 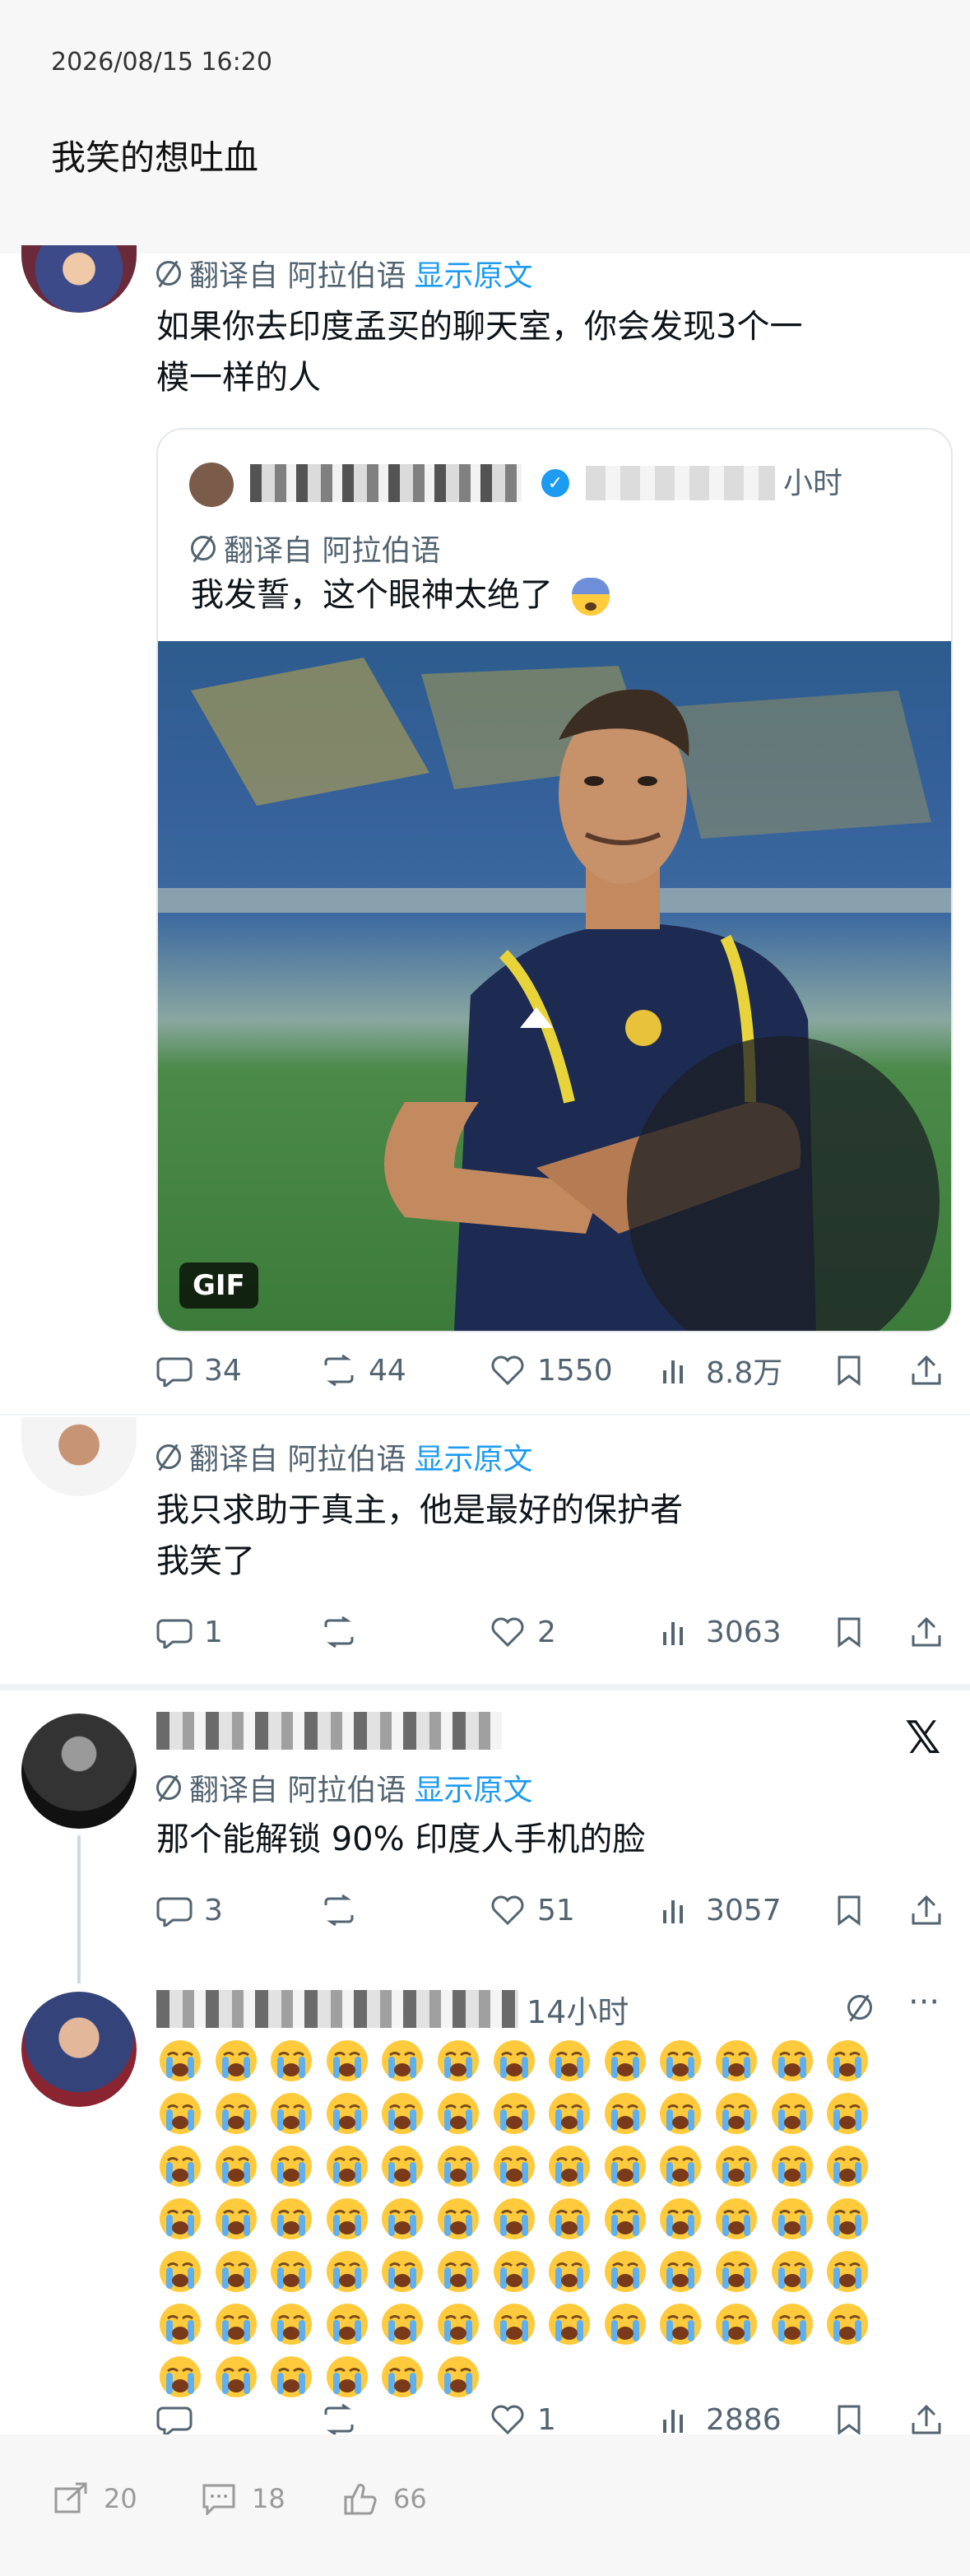 I want to click on like-button: 66, so click(x=384, y=2498).